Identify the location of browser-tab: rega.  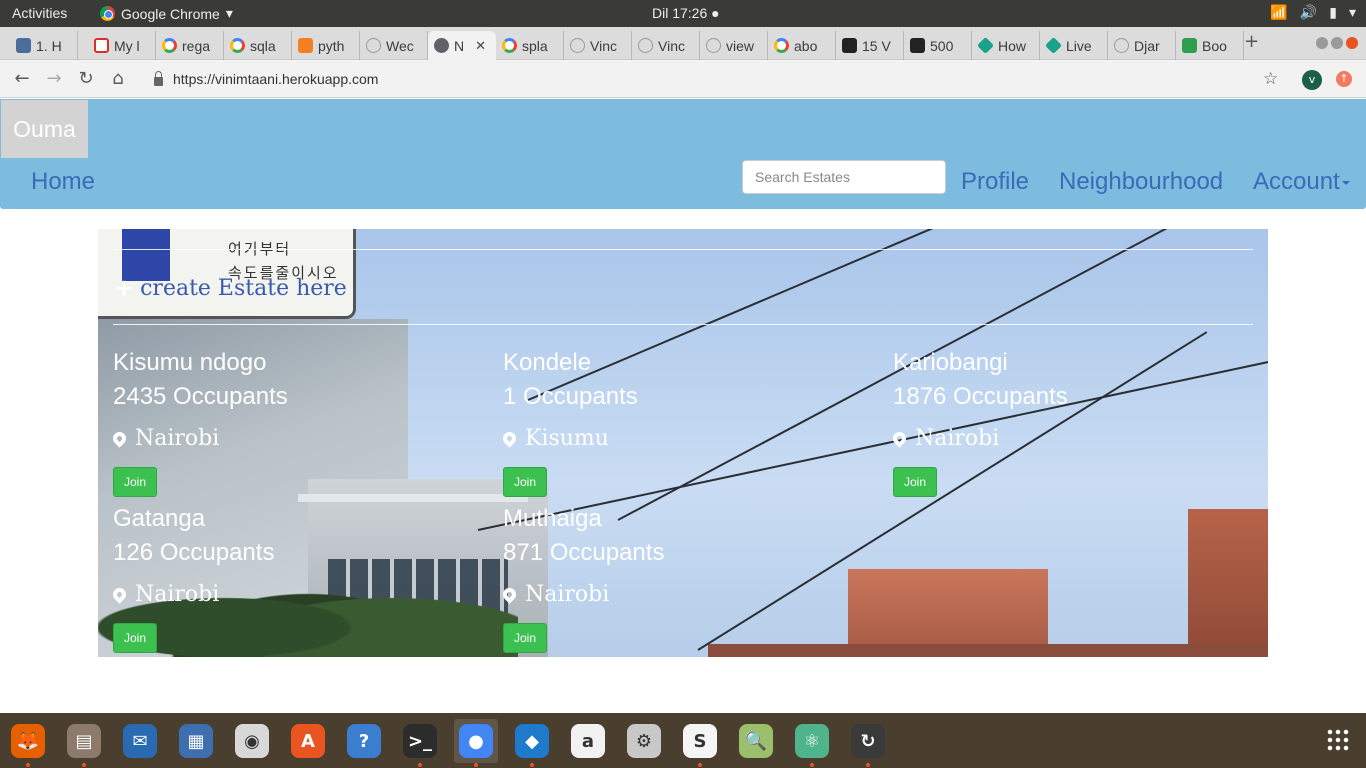
(190, 45).